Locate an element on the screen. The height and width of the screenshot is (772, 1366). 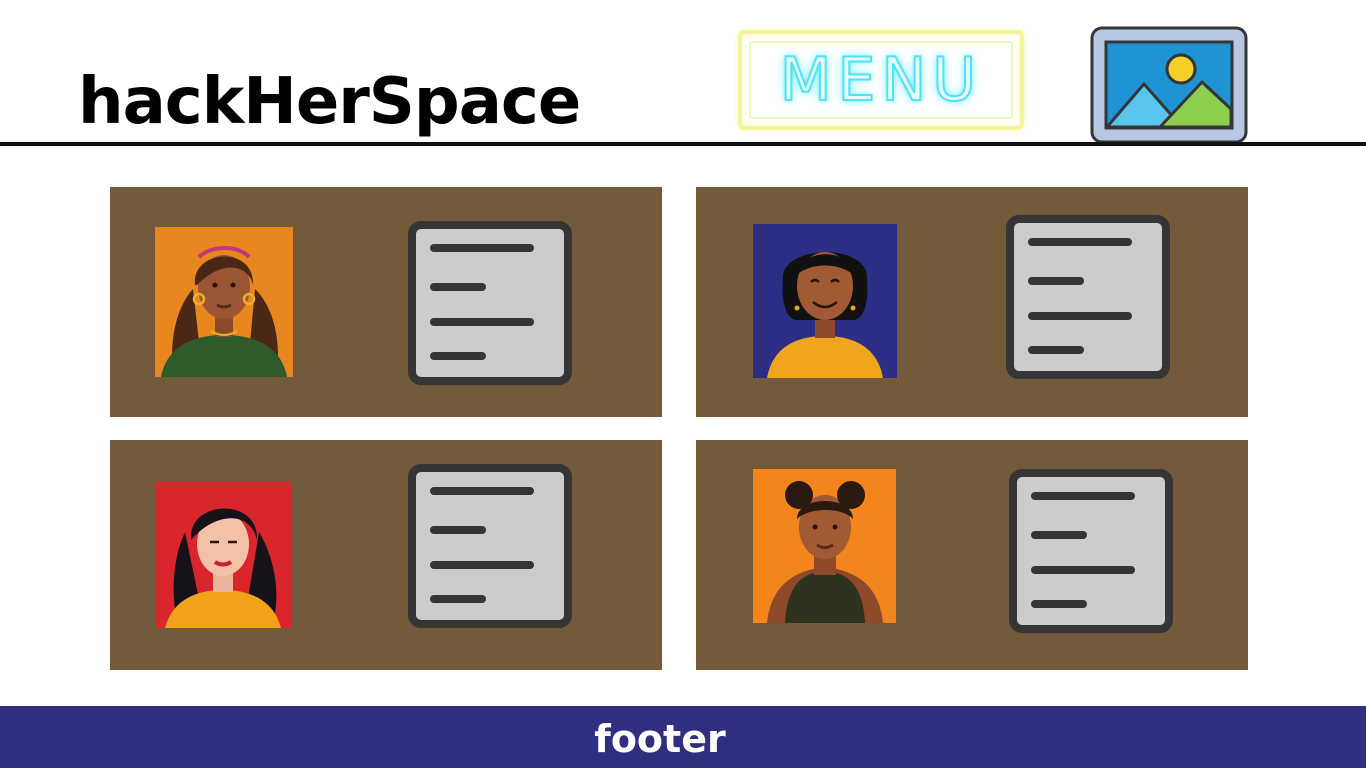
footer: footer is located at coordinates (683, 737).